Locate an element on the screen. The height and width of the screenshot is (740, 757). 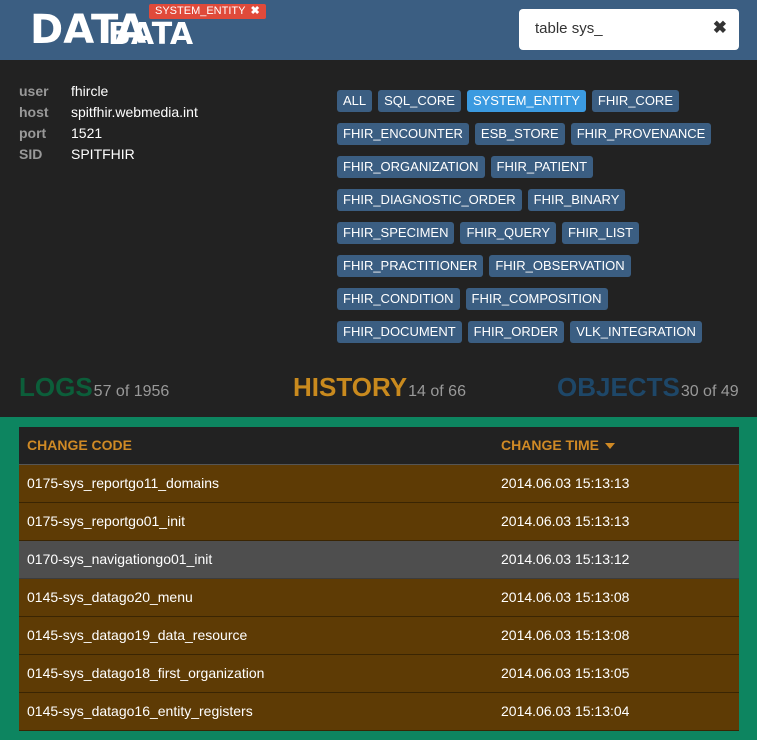
connection-key: user is located at coordinates (34, 91).